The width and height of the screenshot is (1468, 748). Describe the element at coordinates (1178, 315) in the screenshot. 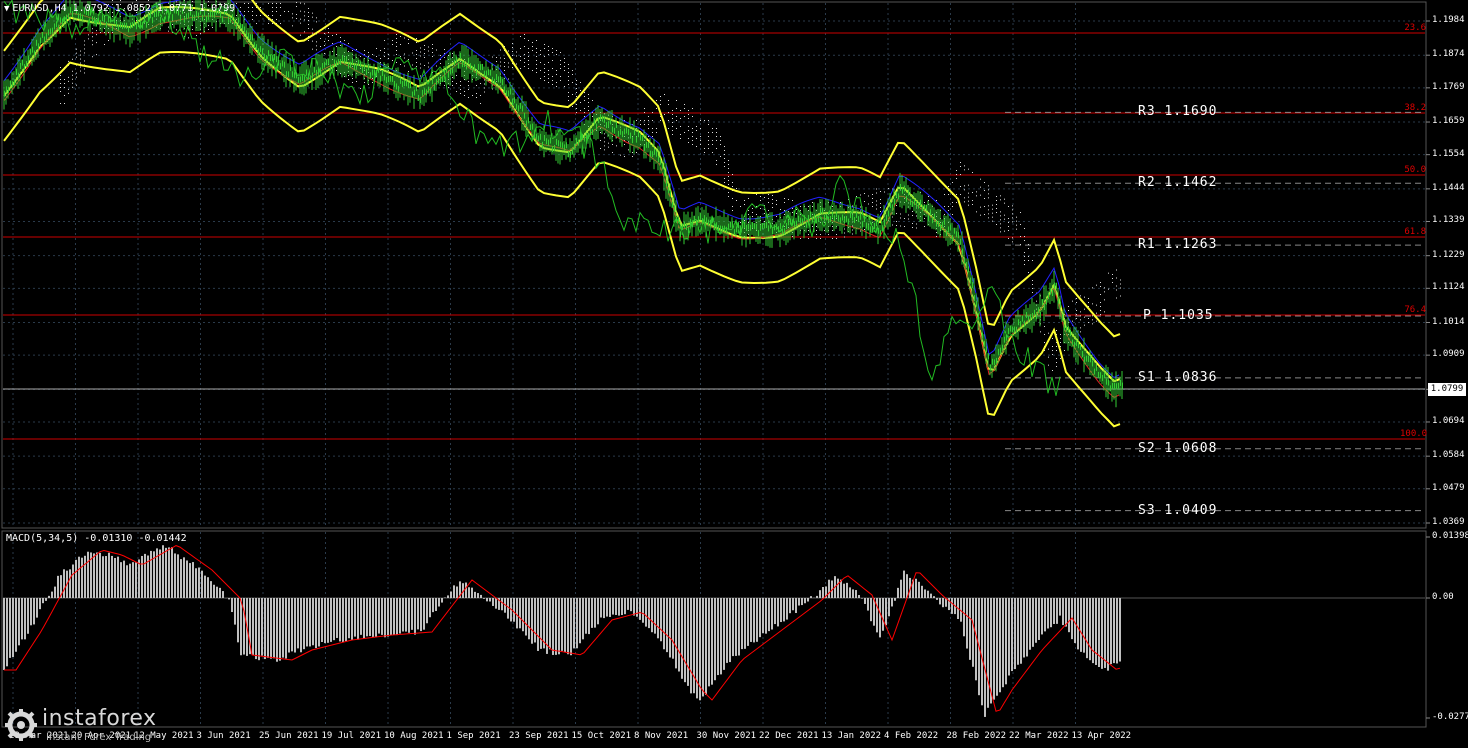

I see `pivot-label-p: P 1.1035` at that location.